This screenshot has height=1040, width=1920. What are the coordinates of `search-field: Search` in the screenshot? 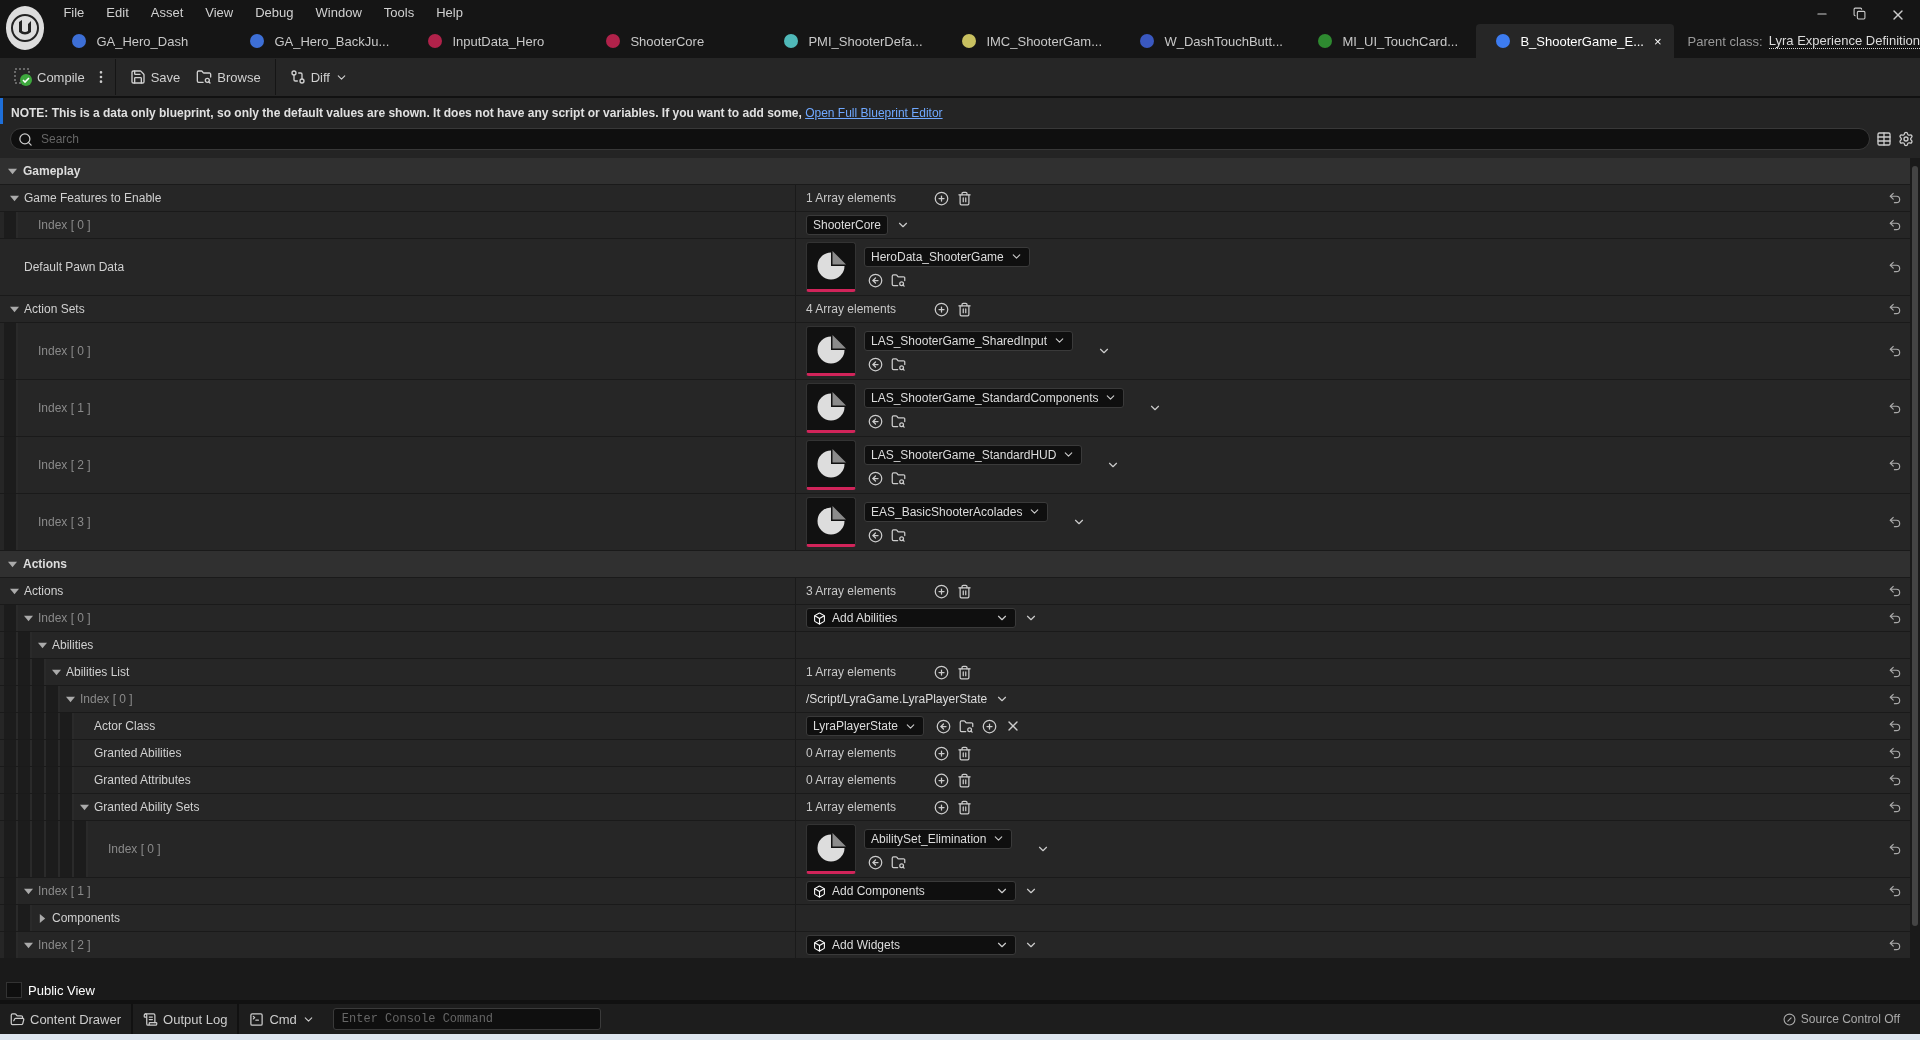 It's located at (940, 139).